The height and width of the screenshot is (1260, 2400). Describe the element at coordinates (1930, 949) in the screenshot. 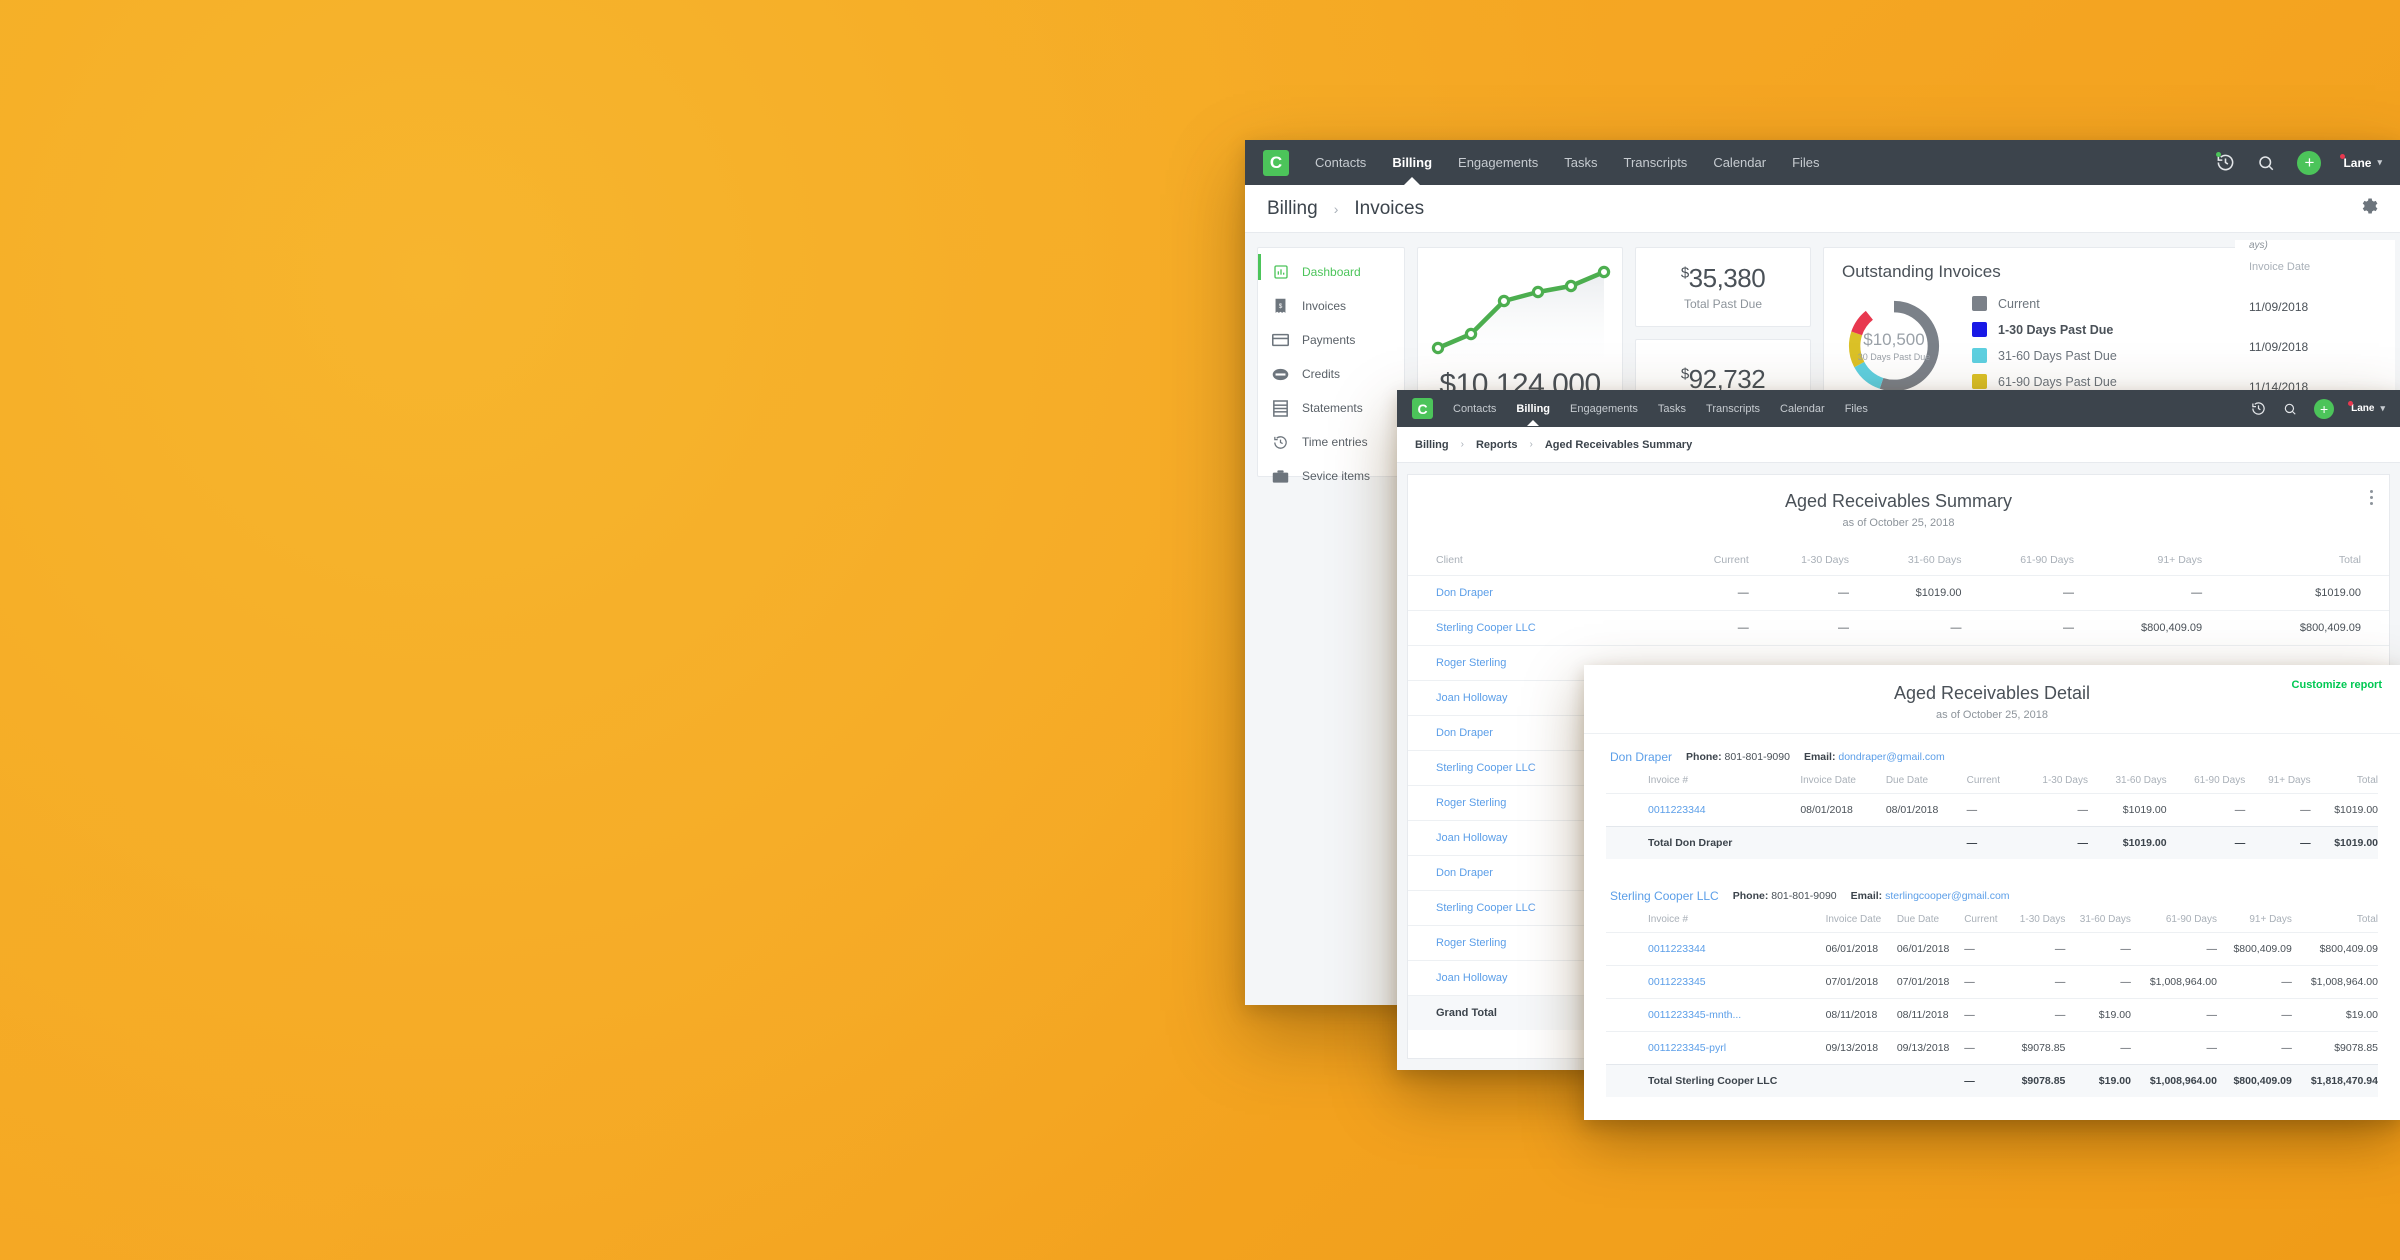

I see `cell-due-date: 06/01/2018` at that location.